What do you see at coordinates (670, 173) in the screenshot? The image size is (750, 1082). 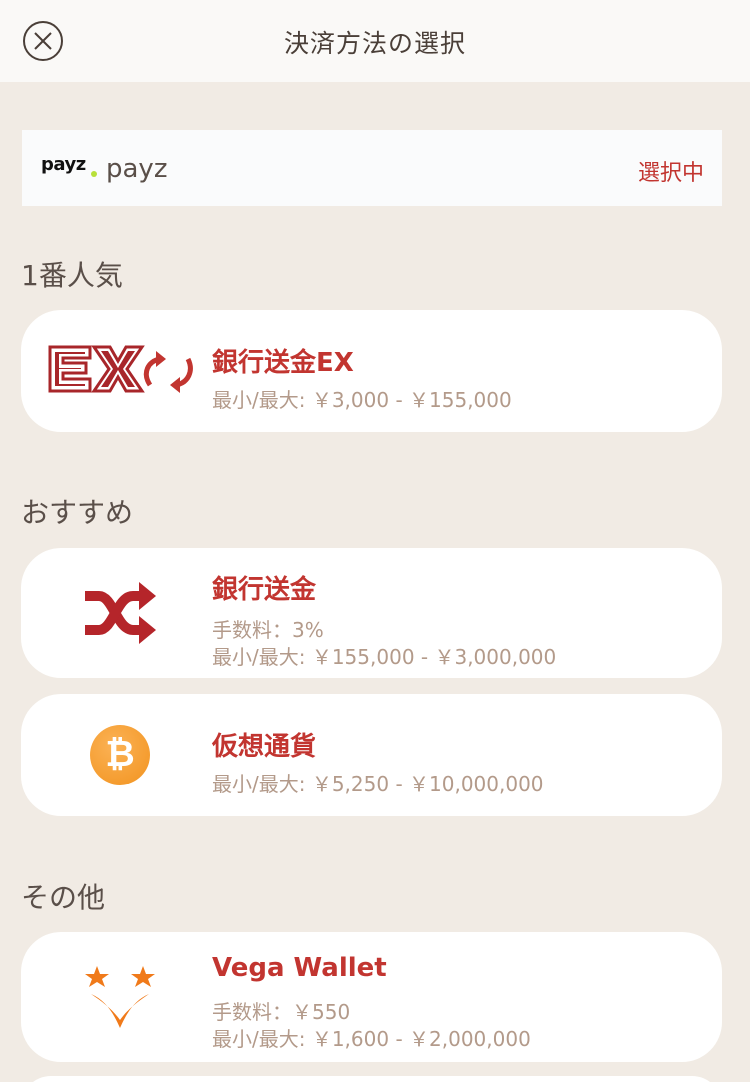 I see `selected-status-label: 選択中` at bounding box center [670, 173].